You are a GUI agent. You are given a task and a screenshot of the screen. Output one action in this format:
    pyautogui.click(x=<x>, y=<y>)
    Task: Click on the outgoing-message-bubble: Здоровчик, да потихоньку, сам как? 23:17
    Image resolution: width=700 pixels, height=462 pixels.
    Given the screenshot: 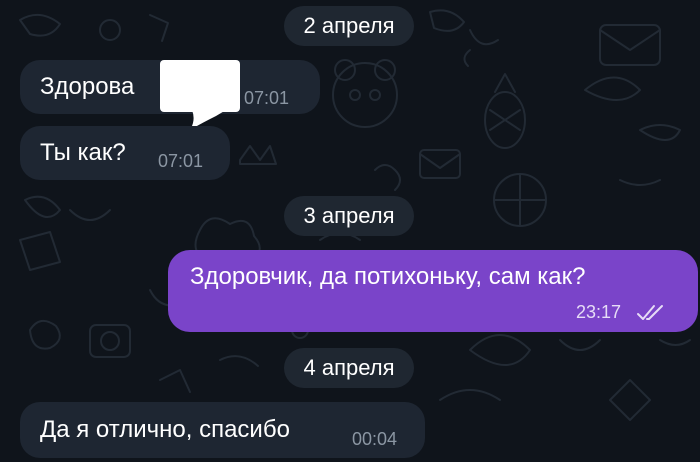 What is the action you would take?
    pyautogui.click(x=433, y=291)
    